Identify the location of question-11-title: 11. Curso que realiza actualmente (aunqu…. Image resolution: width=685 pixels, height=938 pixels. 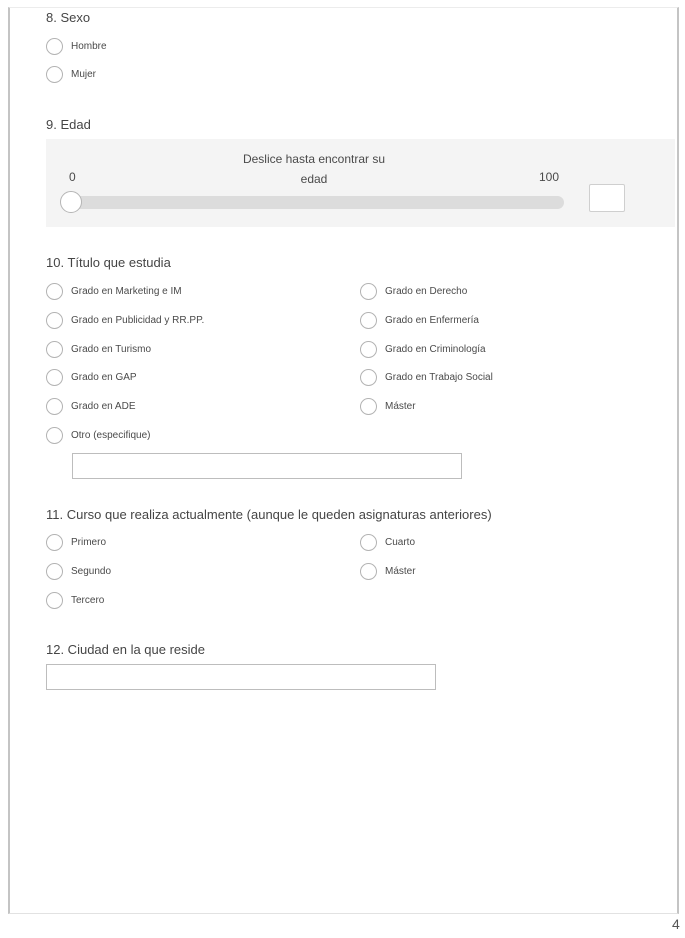
(269, 514).